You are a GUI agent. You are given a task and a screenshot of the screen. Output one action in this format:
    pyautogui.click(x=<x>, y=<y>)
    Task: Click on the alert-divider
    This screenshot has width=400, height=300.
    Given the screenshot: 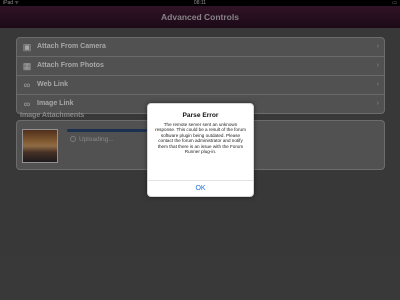 What is the action you would take?
    pyautogui.click(x=200, y=180)
    